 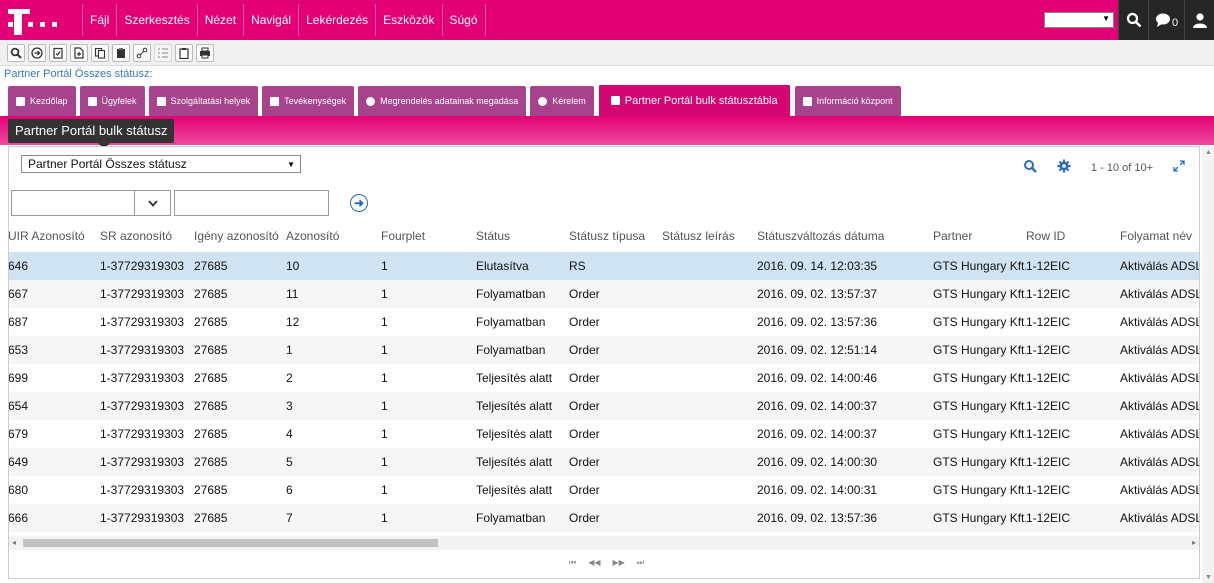 What do you see at coordinates (845, 490) in the screenshot?
I see `table-cell: 2016. 09. 02. 14:00:31` at bounding box center [845, 490].